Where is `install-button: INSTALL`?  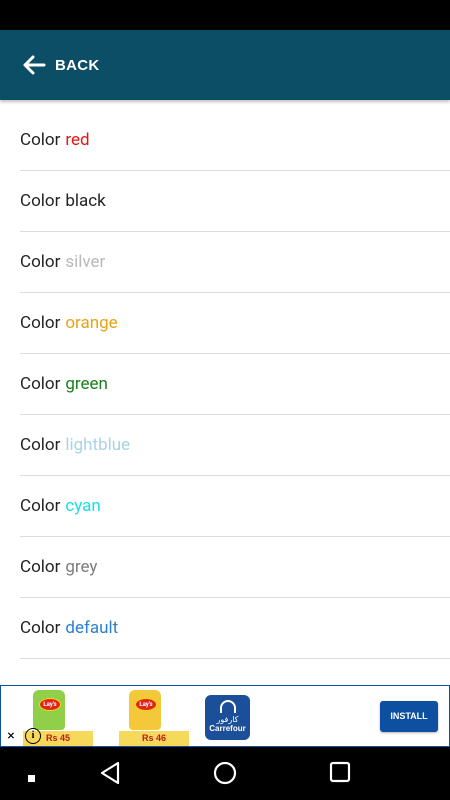 install-button: INSTALL is located at coordinates (409, 716).